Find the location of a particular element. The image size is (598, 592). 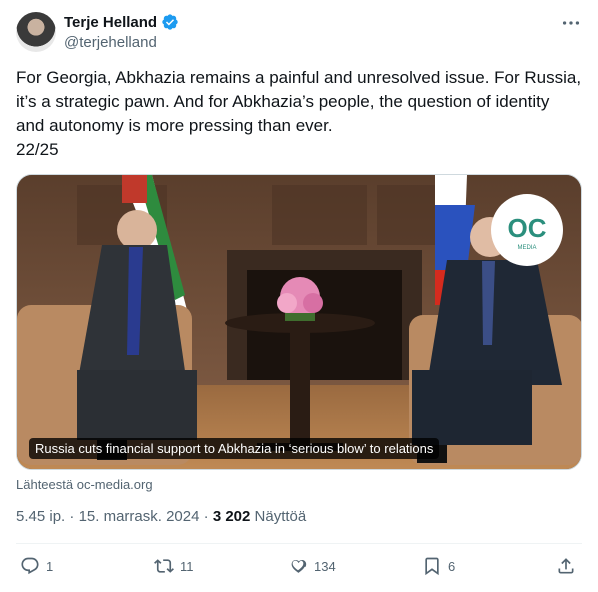

tweet-time: 5.45 ip. is located at coordinates (40, 516).